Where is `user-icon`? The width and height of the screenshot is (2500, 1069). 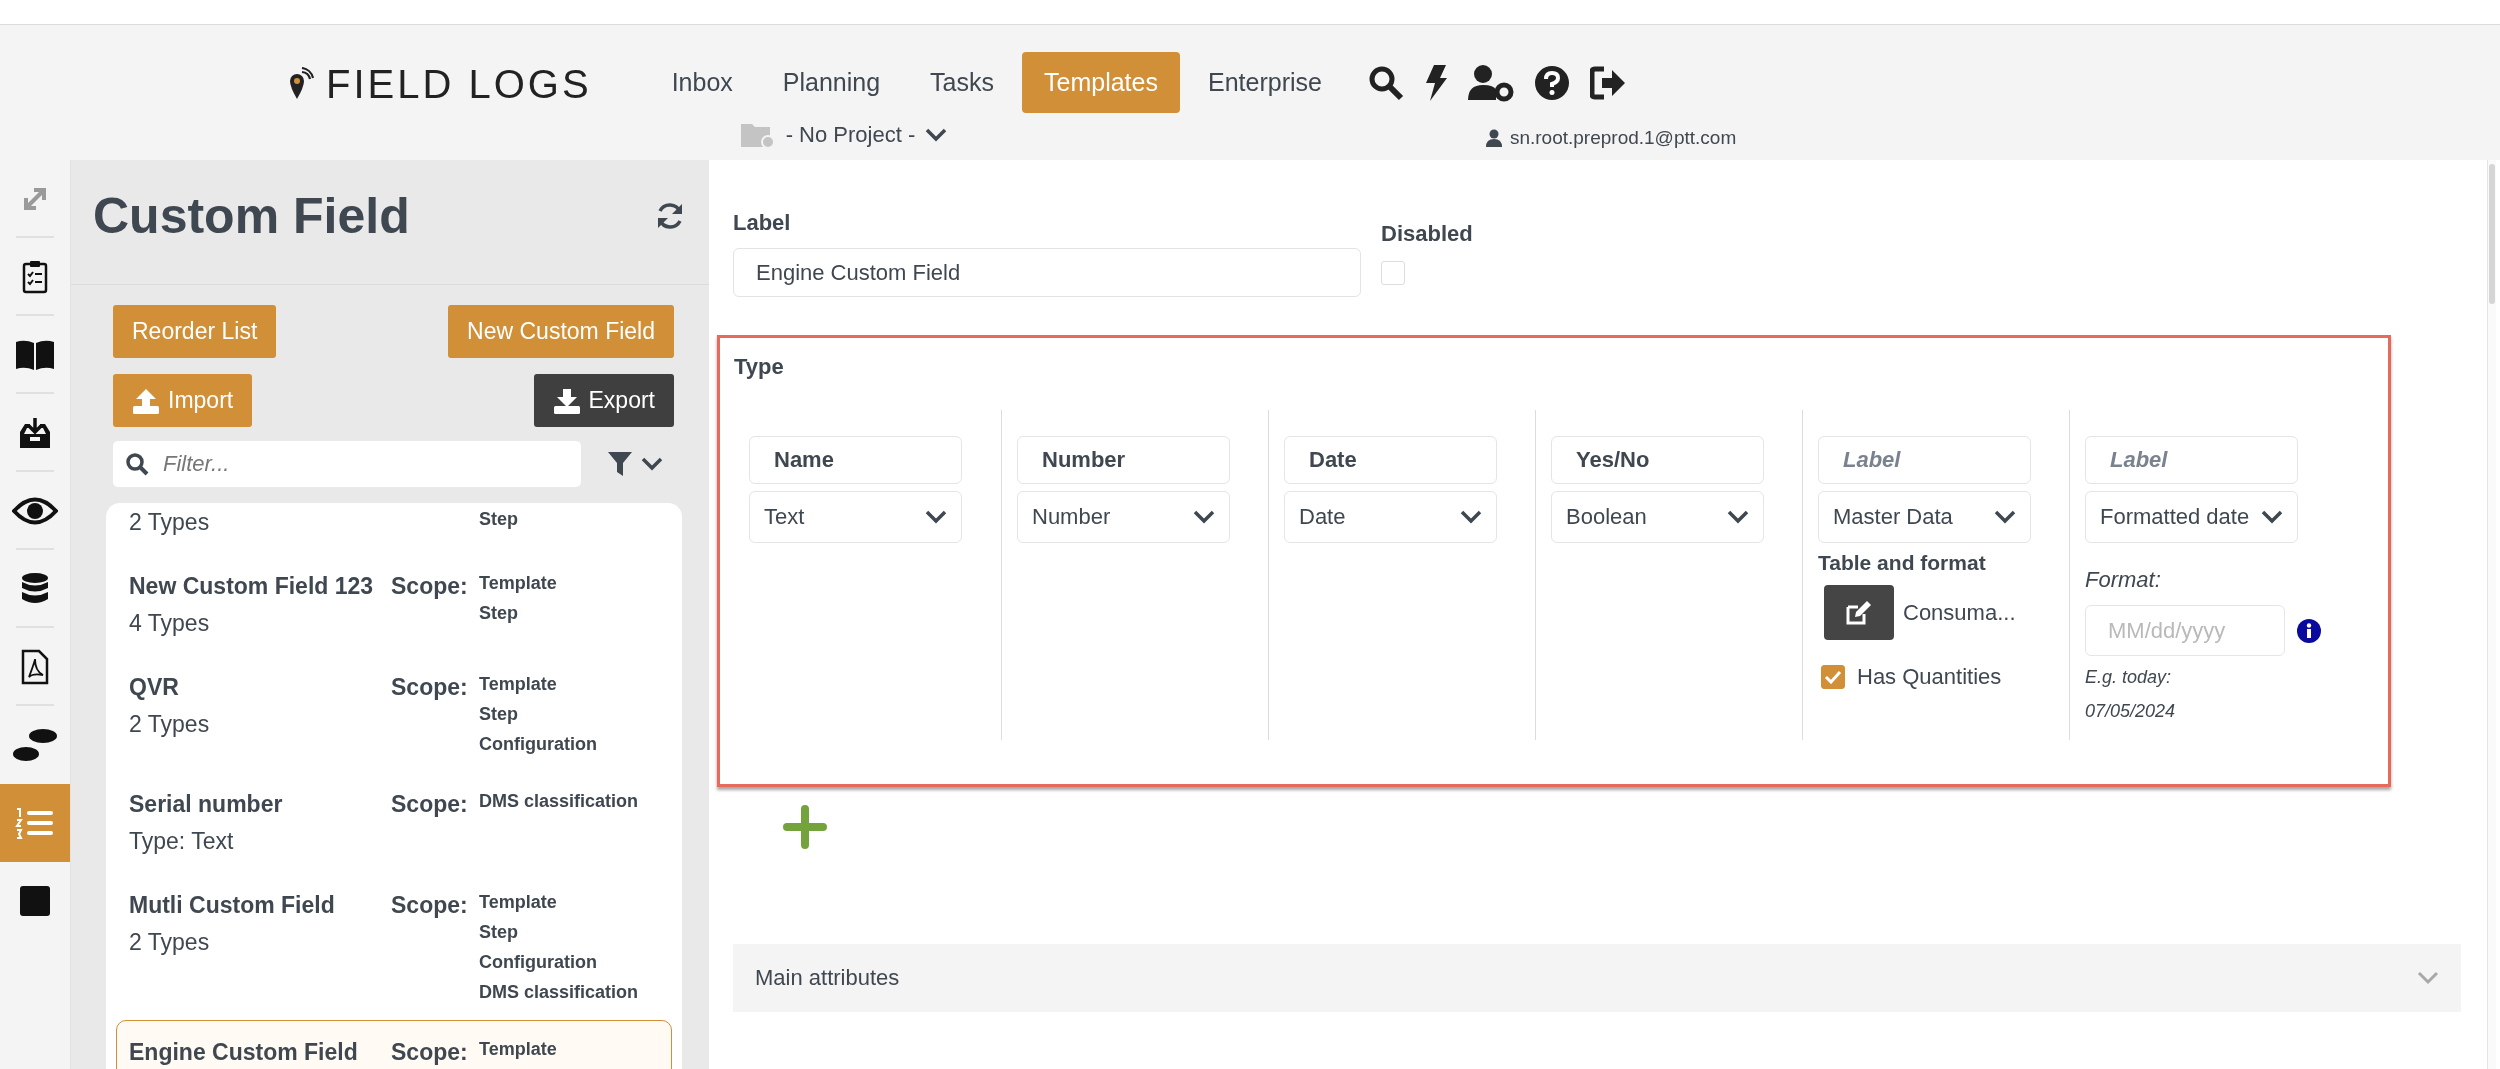 user-icon is located at coordinates (1493, 138).